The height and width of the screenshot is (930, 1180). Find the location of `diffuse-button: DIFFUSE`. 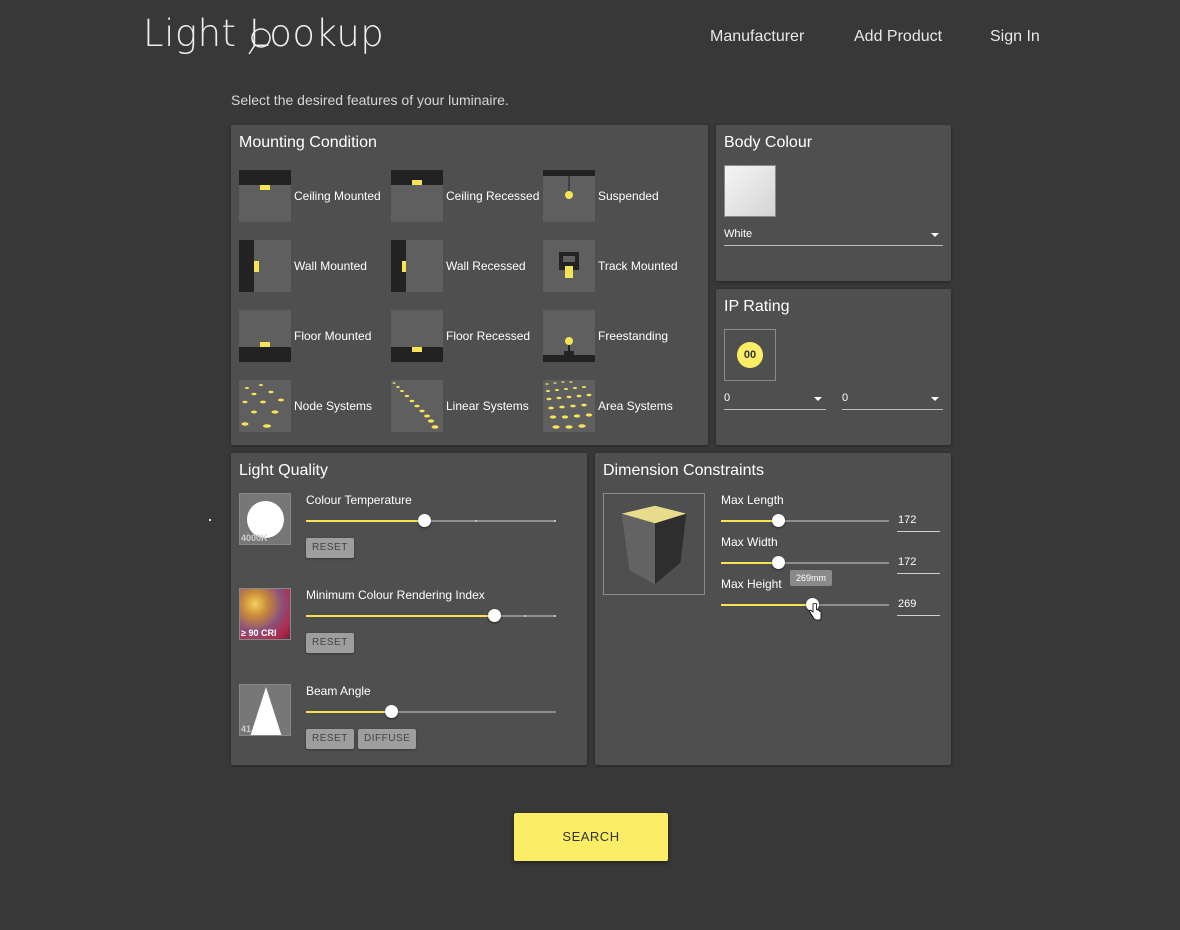

diffuse-button: DIFFUSE is located at coordinates (387, 739).